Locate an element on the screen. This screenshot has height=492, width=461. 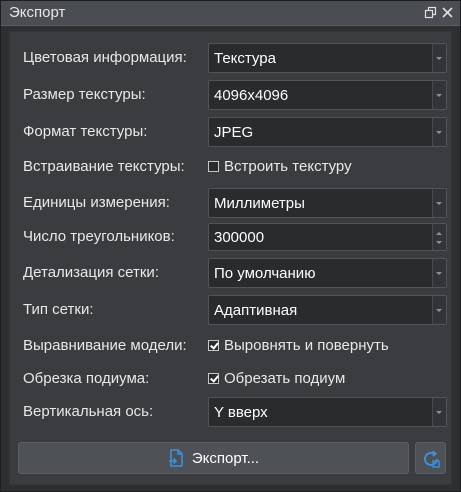
embed-texture-checkbox-label: Встроить текстуру is located at coordinates (288, 166).